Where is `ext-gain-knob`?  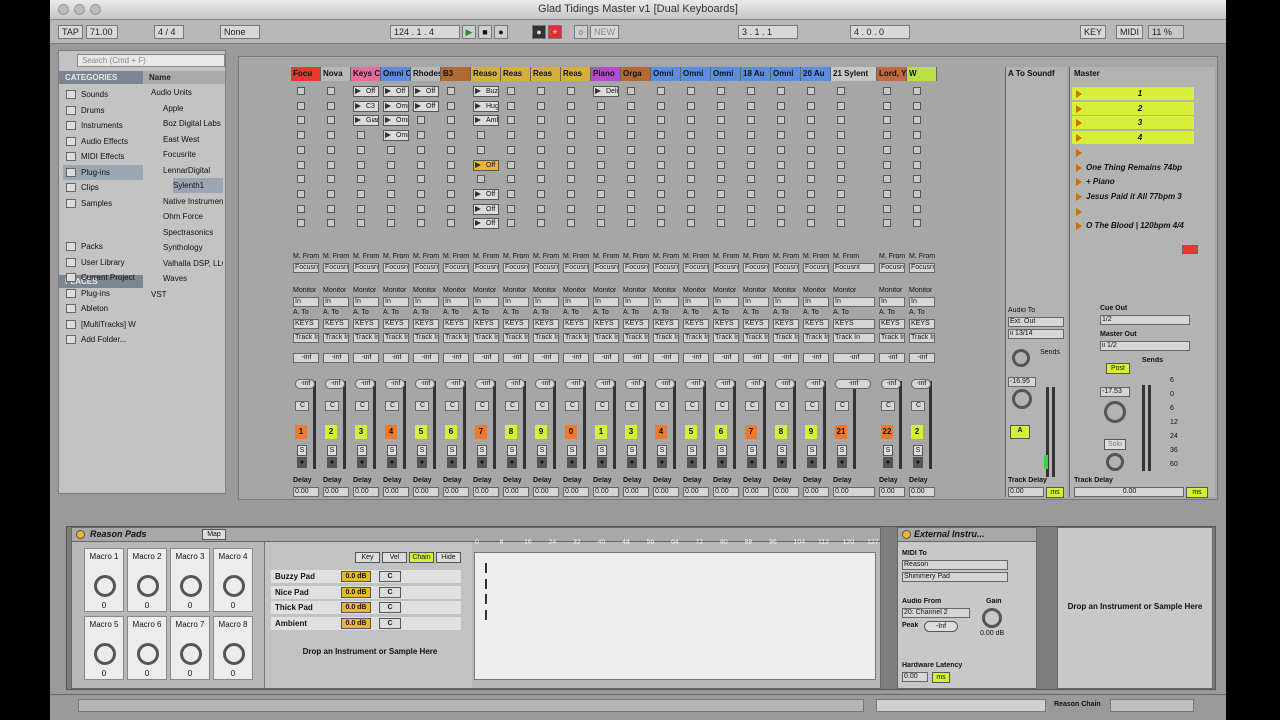
ext-gain-knob is located at coordinates (992, 618).